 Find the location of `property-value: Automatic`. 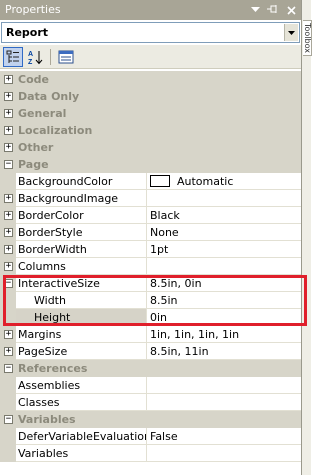

property-value: Automatic is located at coordinates (224, 181).